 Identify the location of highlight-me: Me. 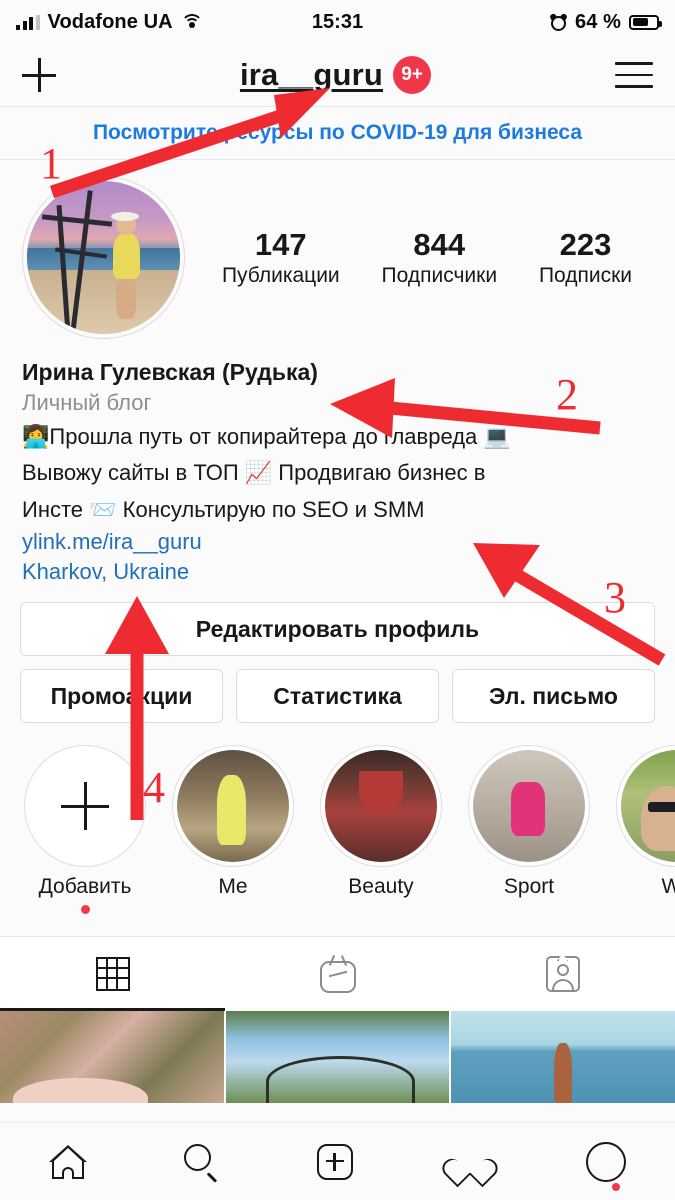
(233, 829).